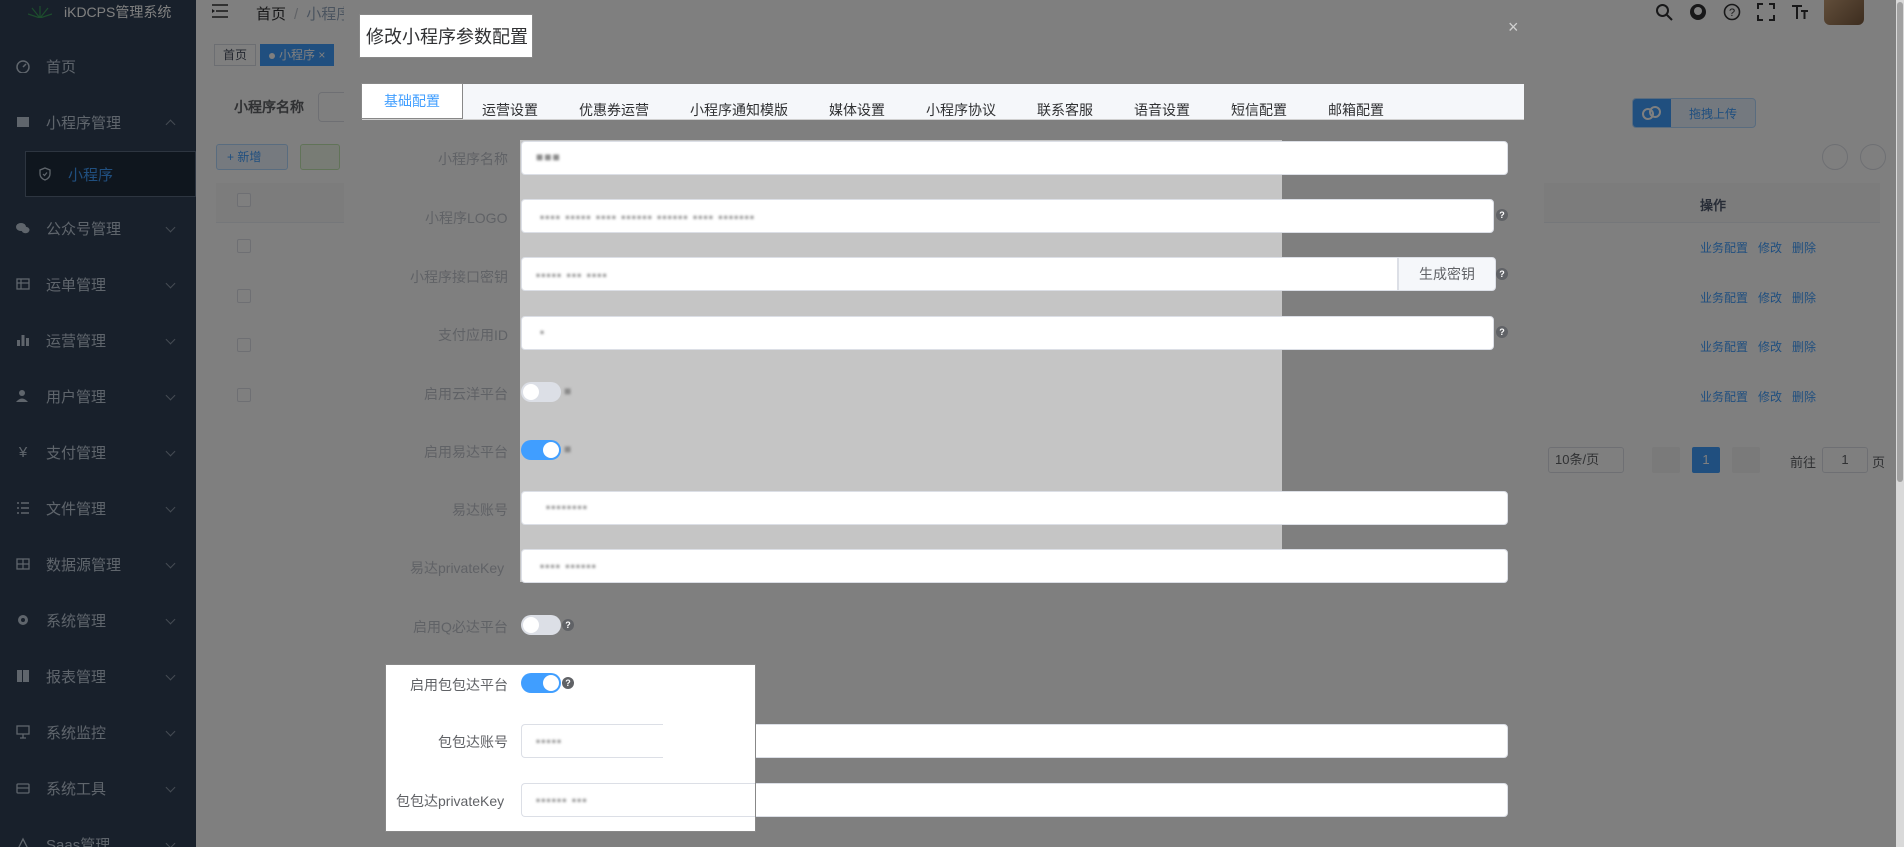  Describe the element at coordinates (1162, 110) in the screenshot. I see `tab-voice-settings: 语音设置` at that location.